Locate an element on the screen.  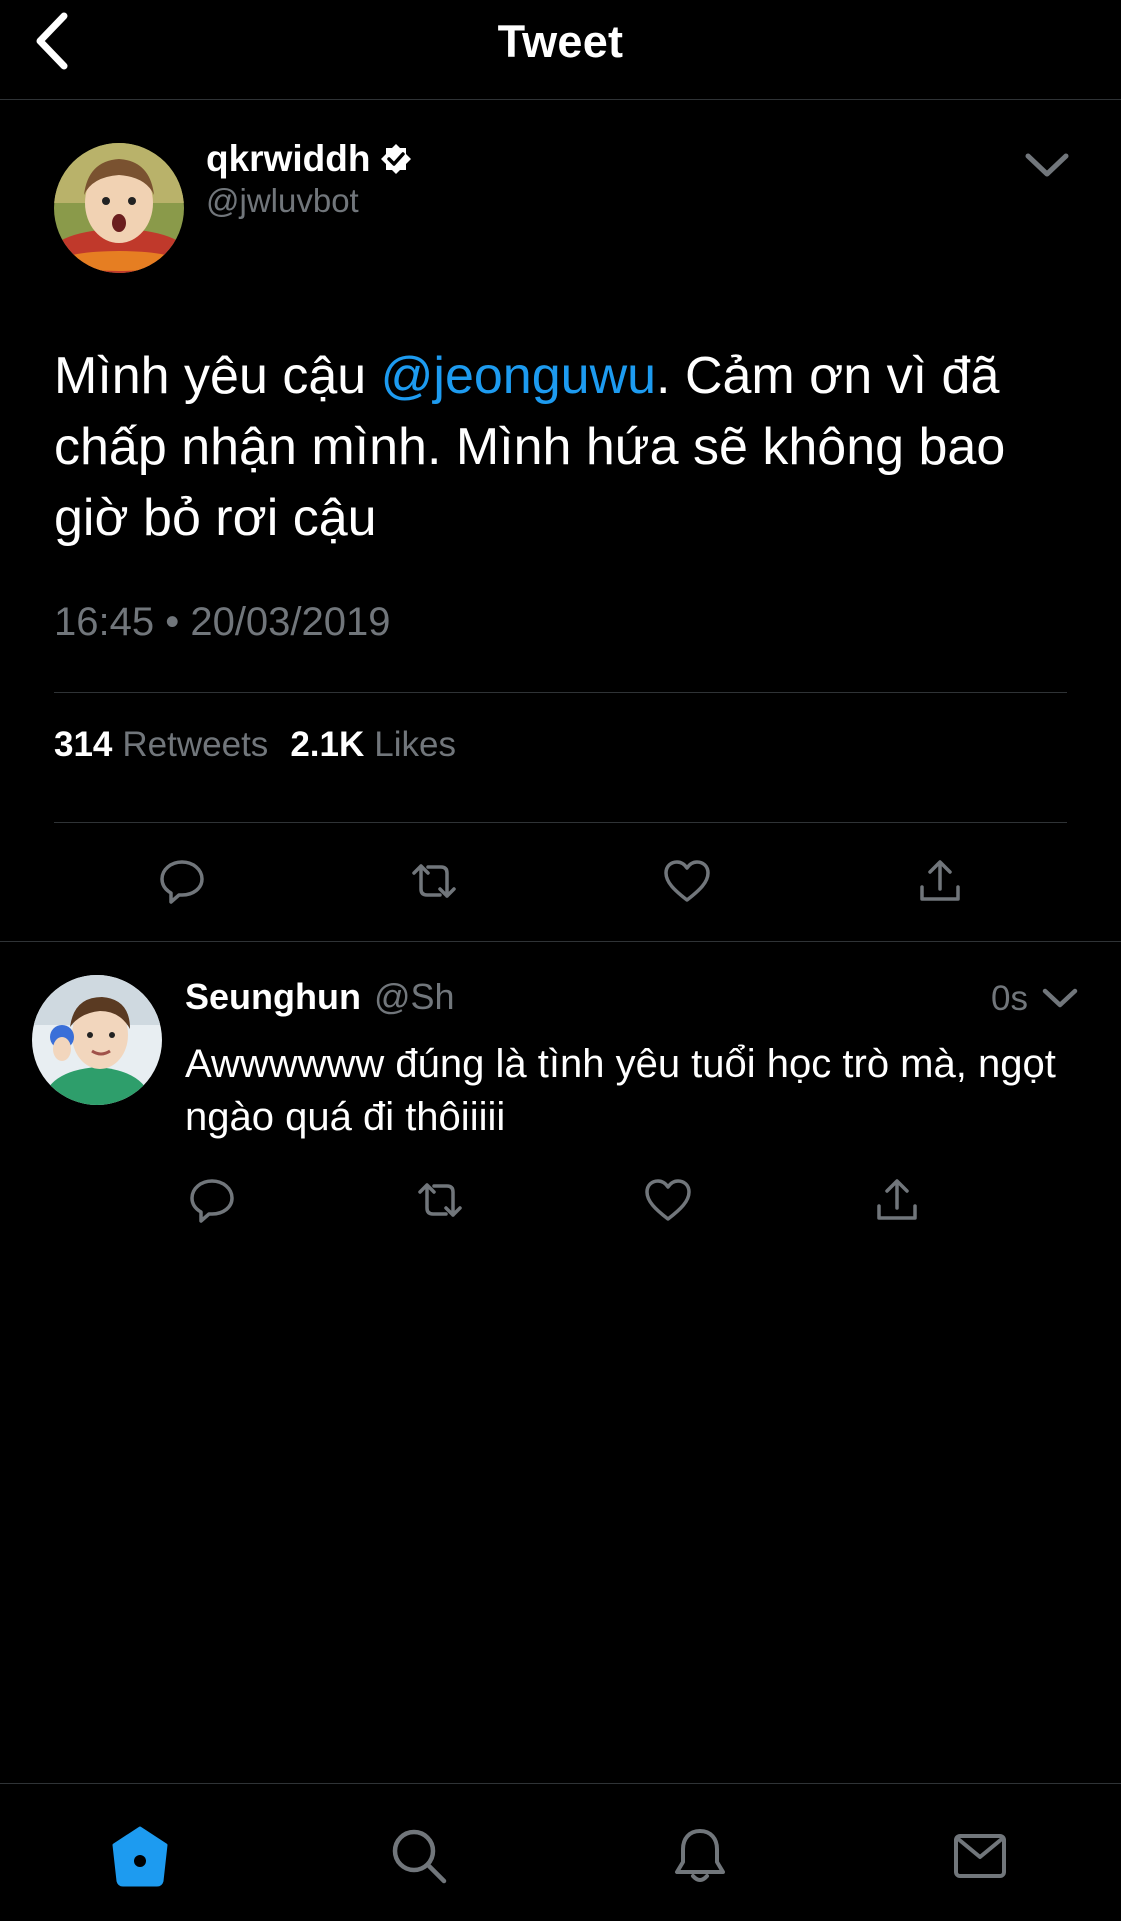
avatar is located at coordinates (119, 208).